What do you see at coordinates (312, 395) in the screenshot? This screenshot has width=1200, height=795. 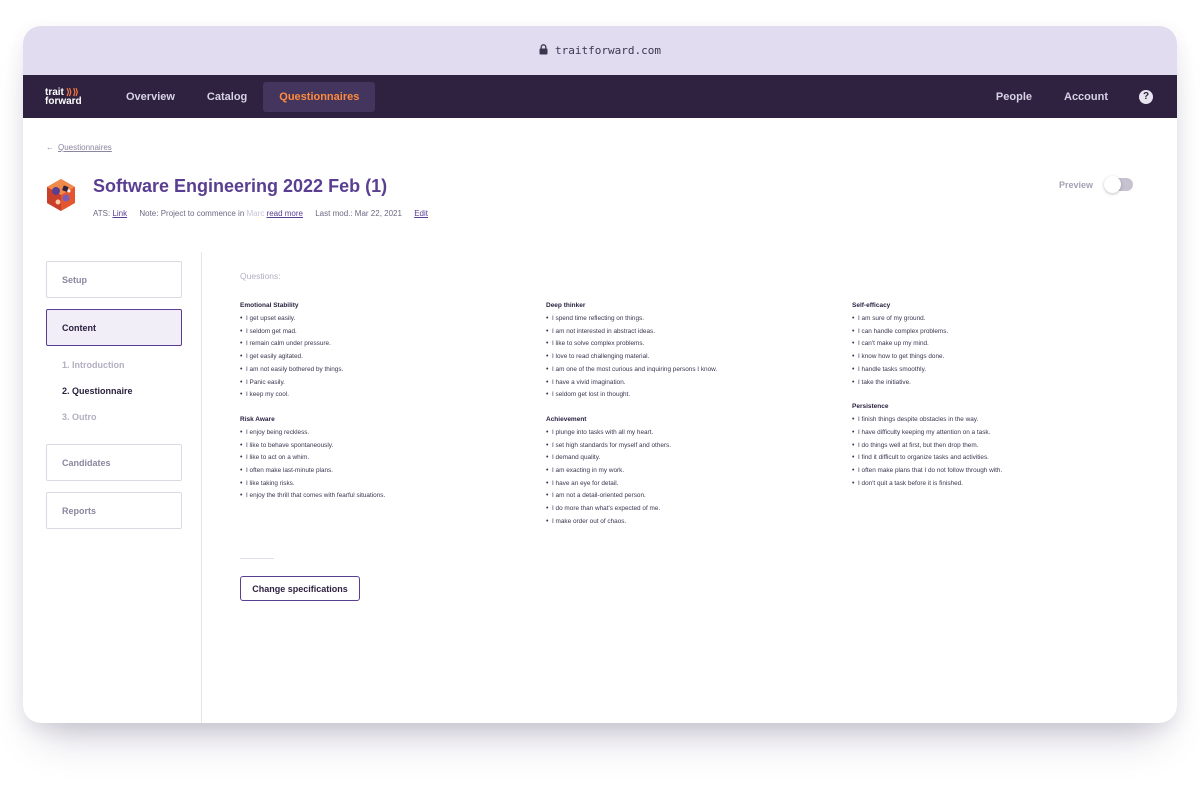 I see `question-item: I keep my cool.` at bounding box center [312, 395].